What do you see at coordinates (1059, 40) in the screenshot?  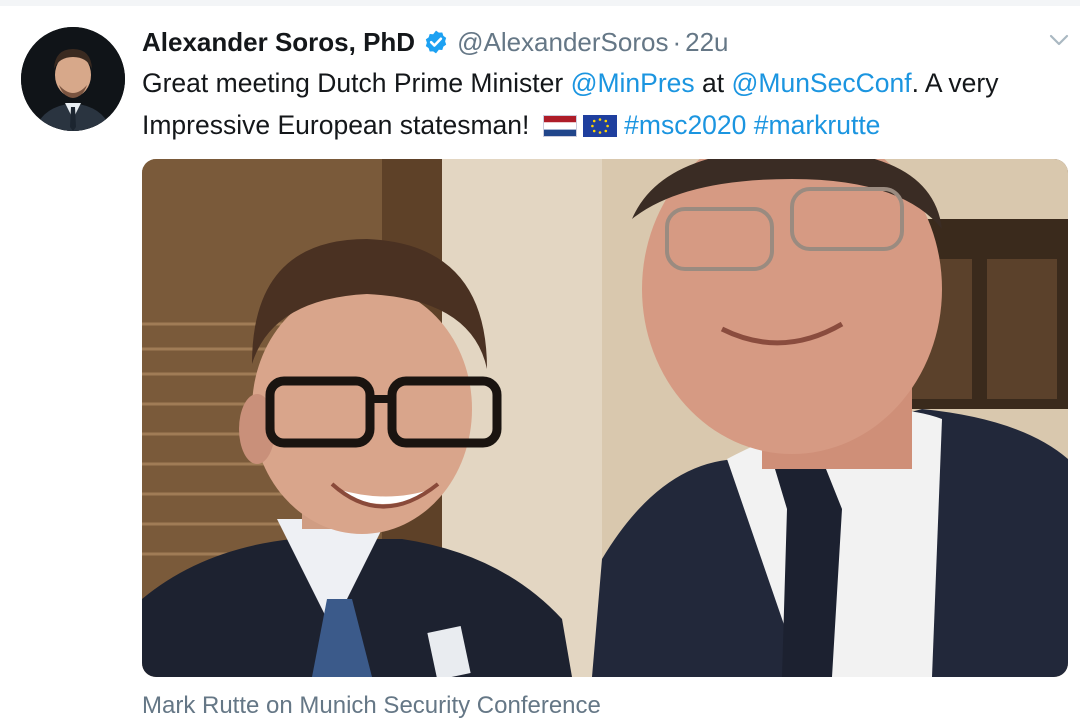 I see `chevron-down-icon` at bounding box center [1059, 40].